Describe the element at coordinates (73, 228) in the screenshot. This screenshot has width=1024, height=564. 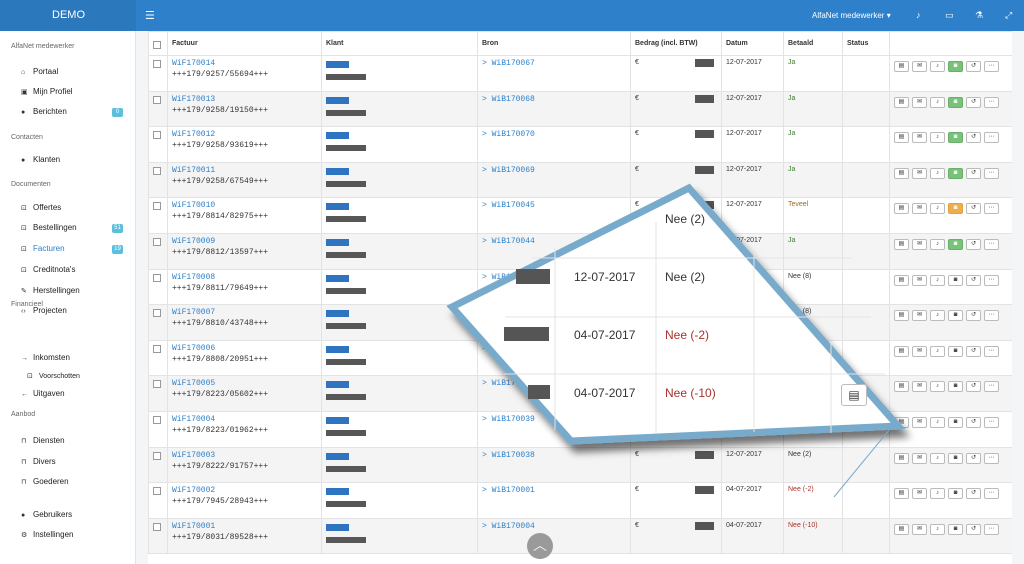
I see `sidebar-item-2-1: ⊡ Bestellingen 51` at that location.